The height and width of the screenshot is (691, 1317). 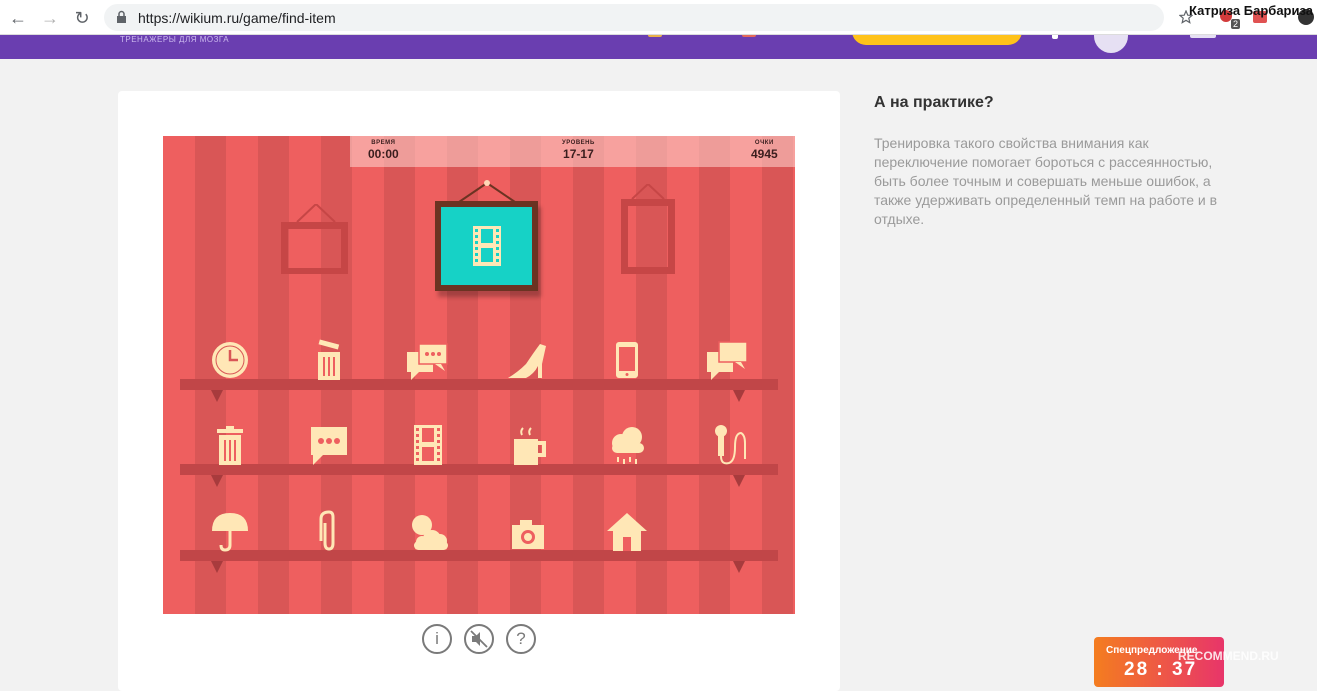 What do you see at coordinates (230, 360) in the screenshot?
I see `clock-icon` at bounding box center [230, 360].